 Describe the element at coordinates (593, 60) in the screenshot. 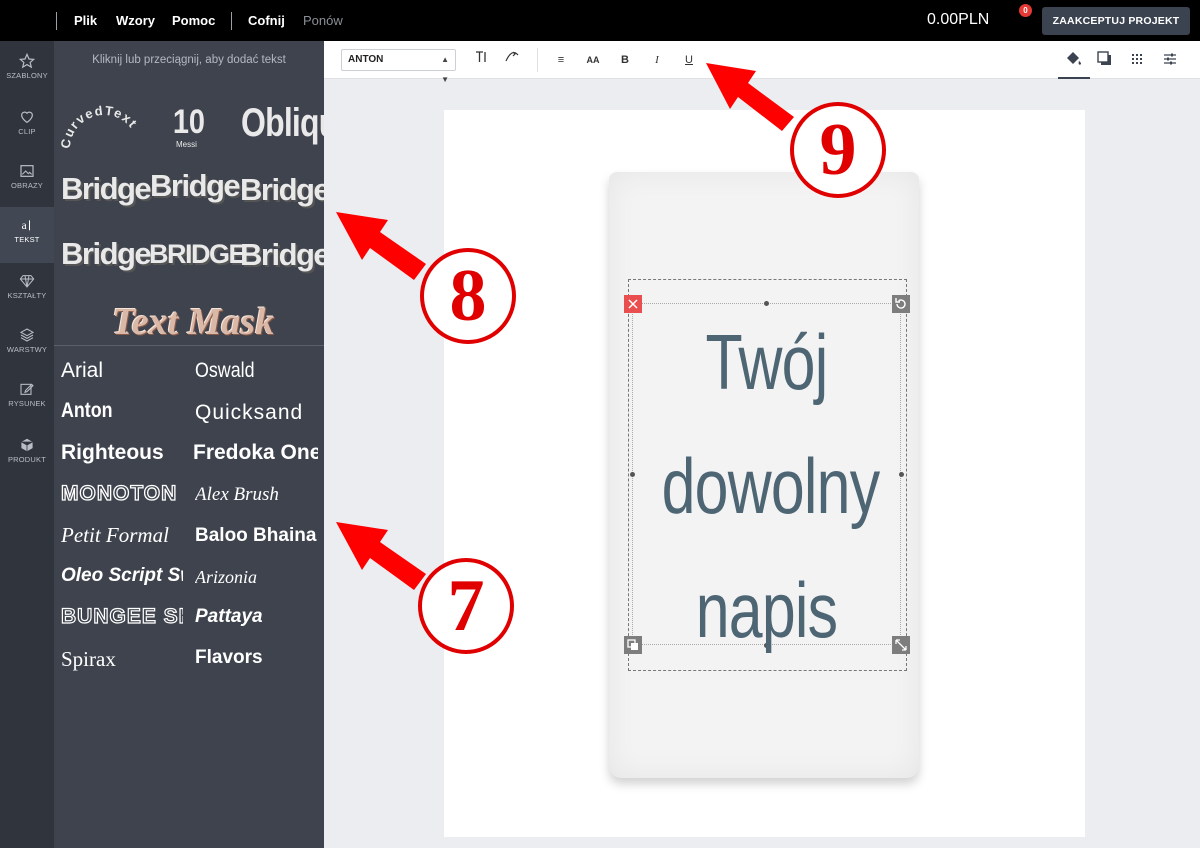

I see `font-size-button: AA` at that location.